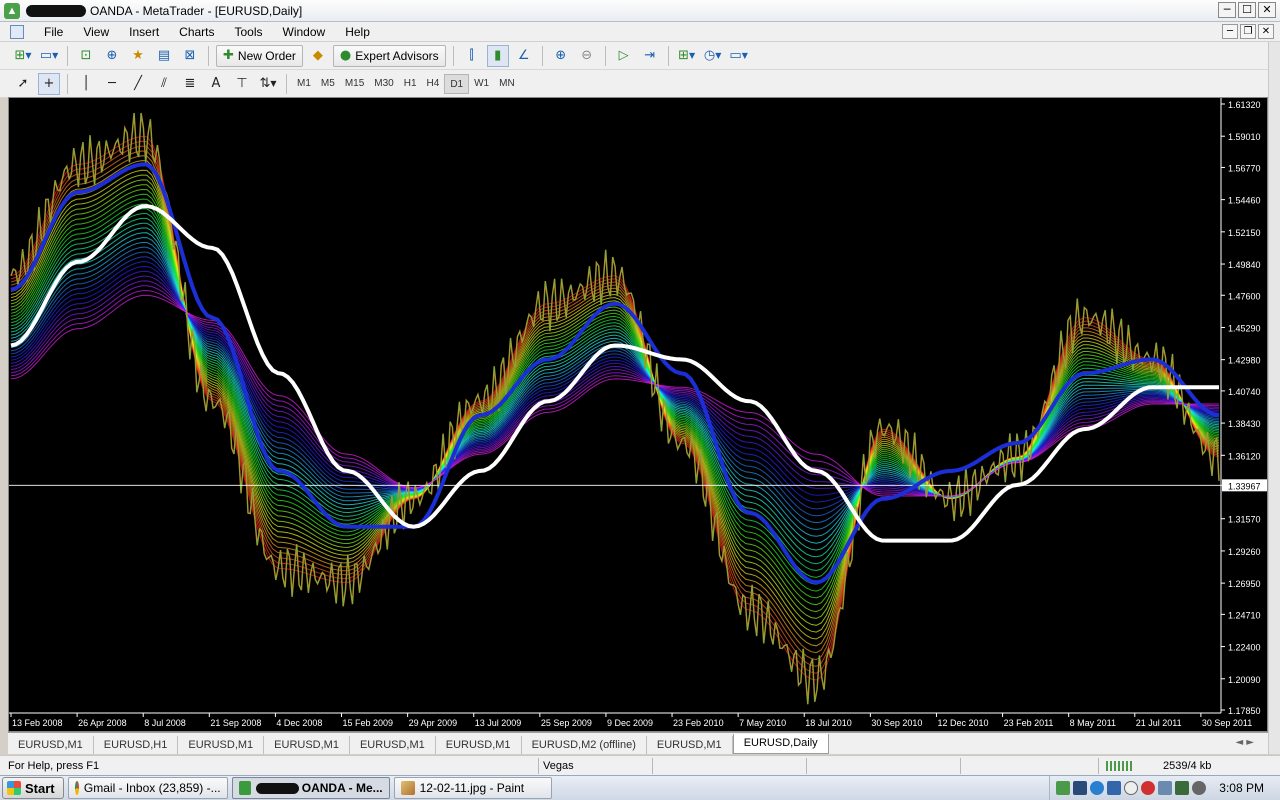 The image size is (1280, 800). Describe the element at coordinates (1165, 788) in the screenshot. I see `printer-icon` at that location.